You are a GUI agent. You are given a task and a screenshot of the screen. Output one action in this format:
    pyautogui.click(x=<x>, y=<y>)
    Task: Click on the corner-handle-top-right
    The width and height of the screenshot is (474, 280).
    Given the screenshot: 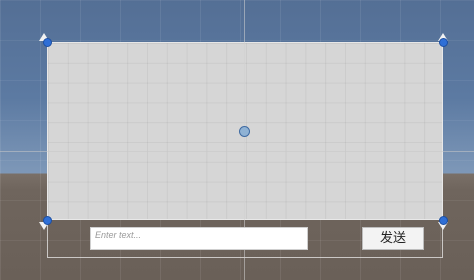 What is the action you would take?
    pyautogui.click(x=443, y=42)
    